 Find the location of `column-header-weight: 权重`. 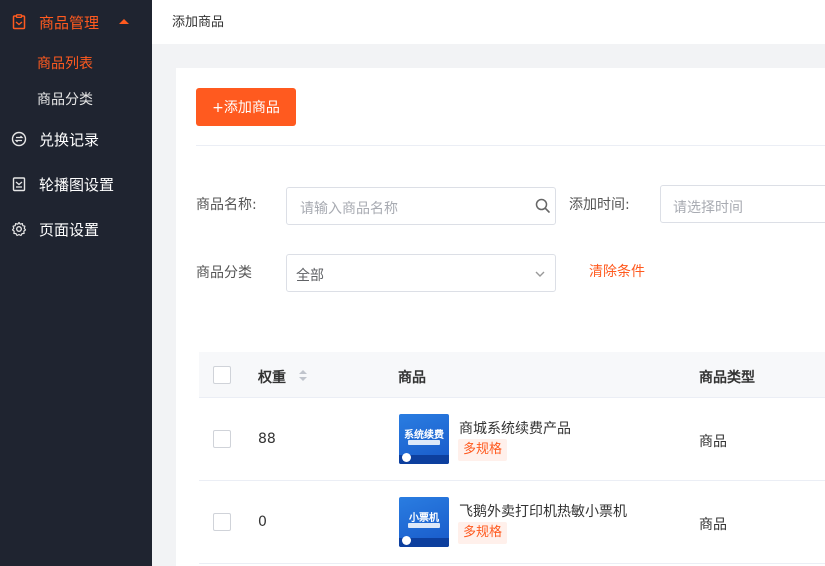

column-header-weight: 权重 is located at coordinates (272, 377).